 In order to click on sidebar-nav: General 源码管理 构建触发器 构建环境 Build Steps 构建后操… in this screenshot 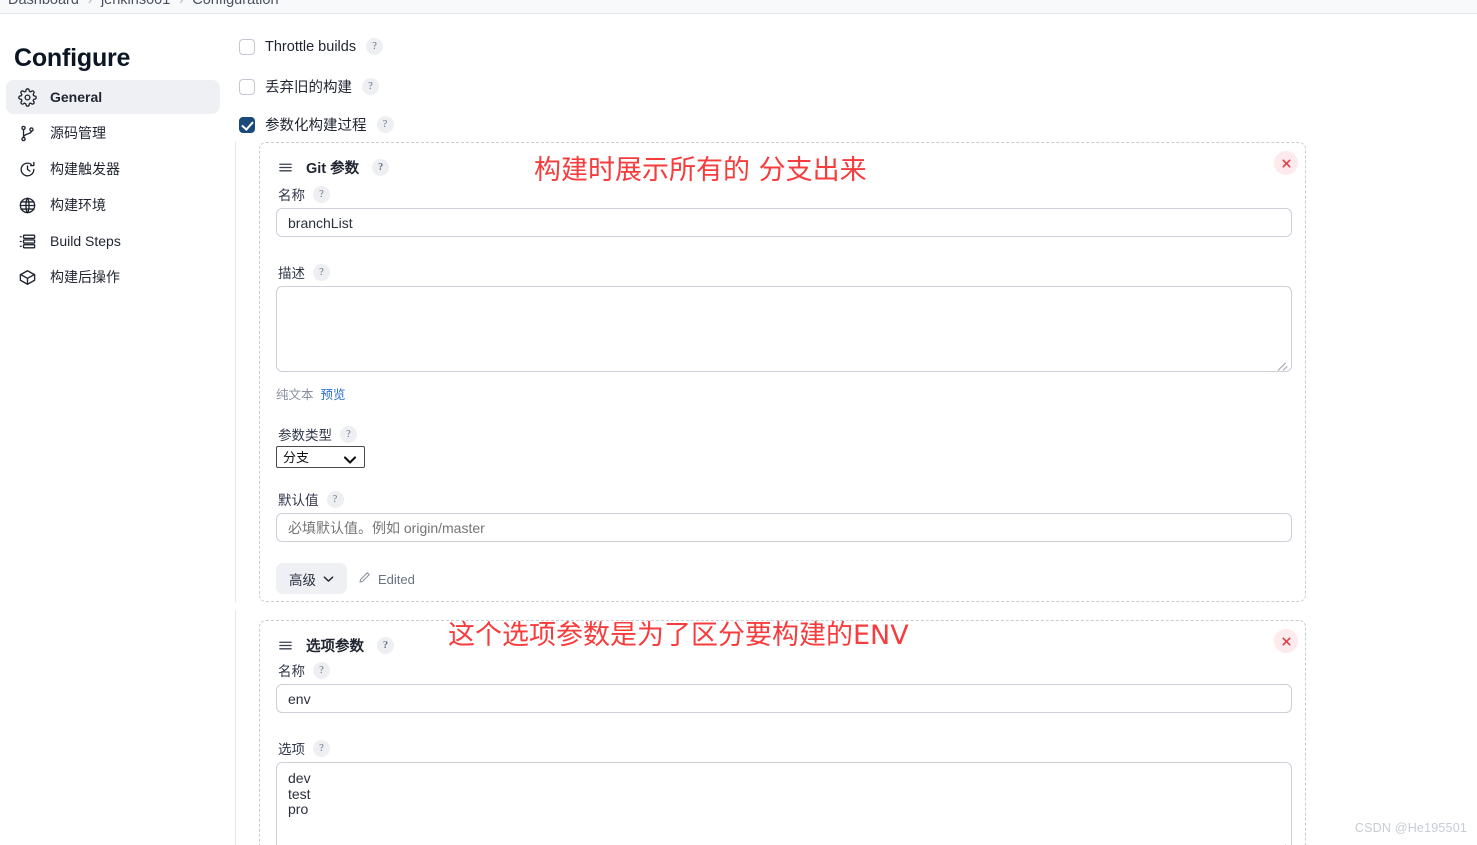, I will do `click(113, 188)`.